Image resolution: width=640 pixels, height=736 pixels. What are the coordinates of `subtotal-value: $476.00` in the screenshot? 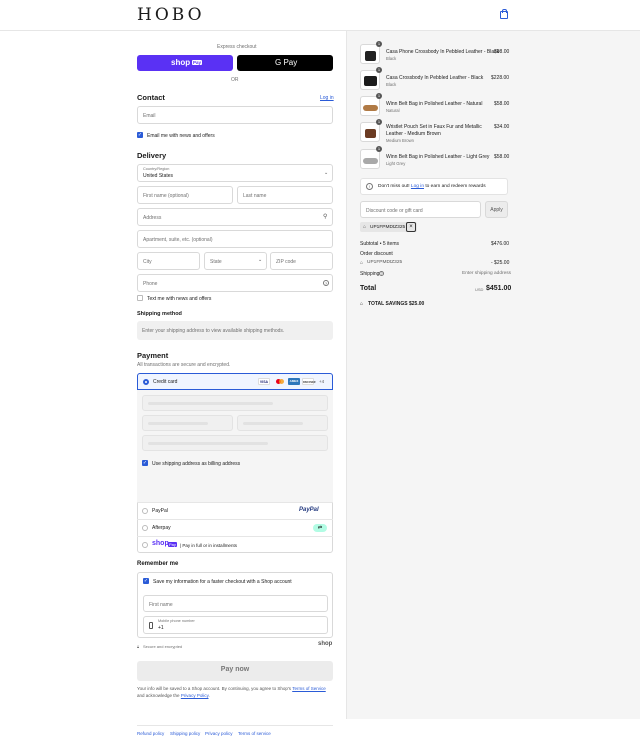 It's located at (500, 244).